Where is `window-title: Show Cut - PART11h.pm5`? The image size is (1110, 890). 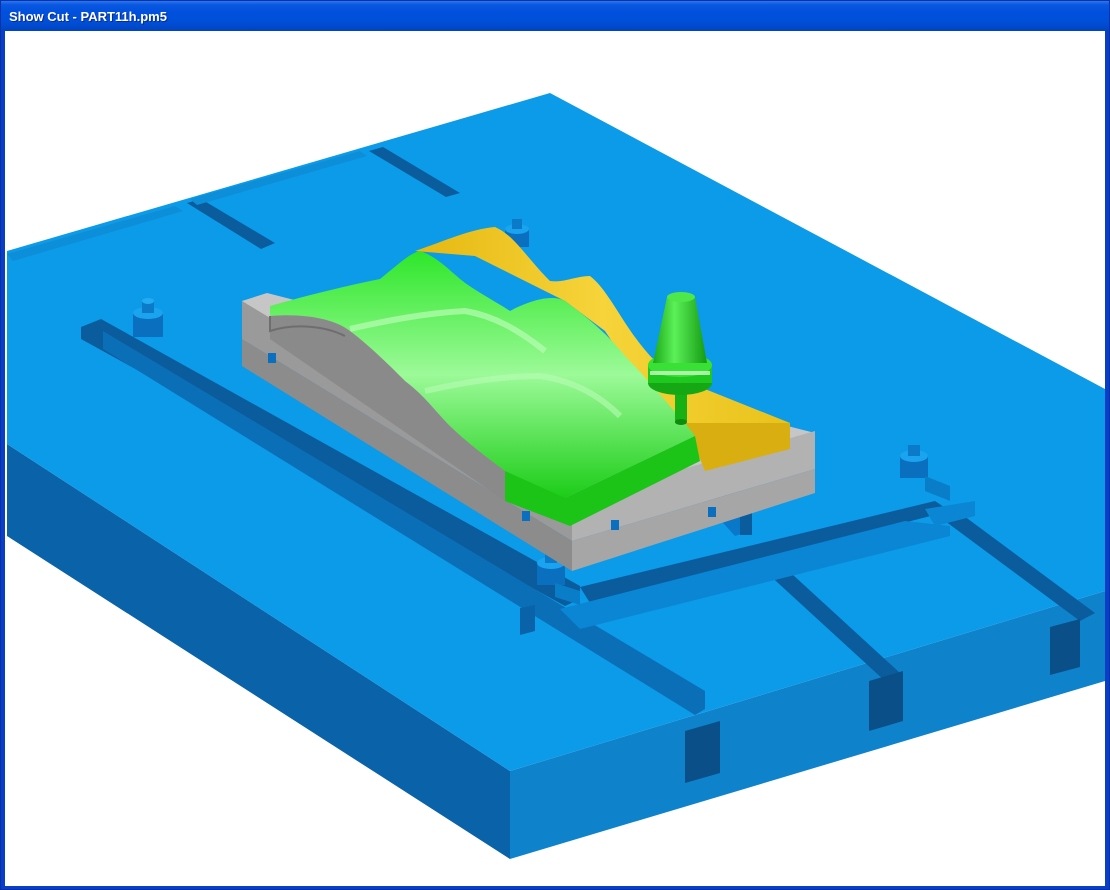
window-title: Show Cut - PART11h.pm5 is located at coordinates (88, 16).